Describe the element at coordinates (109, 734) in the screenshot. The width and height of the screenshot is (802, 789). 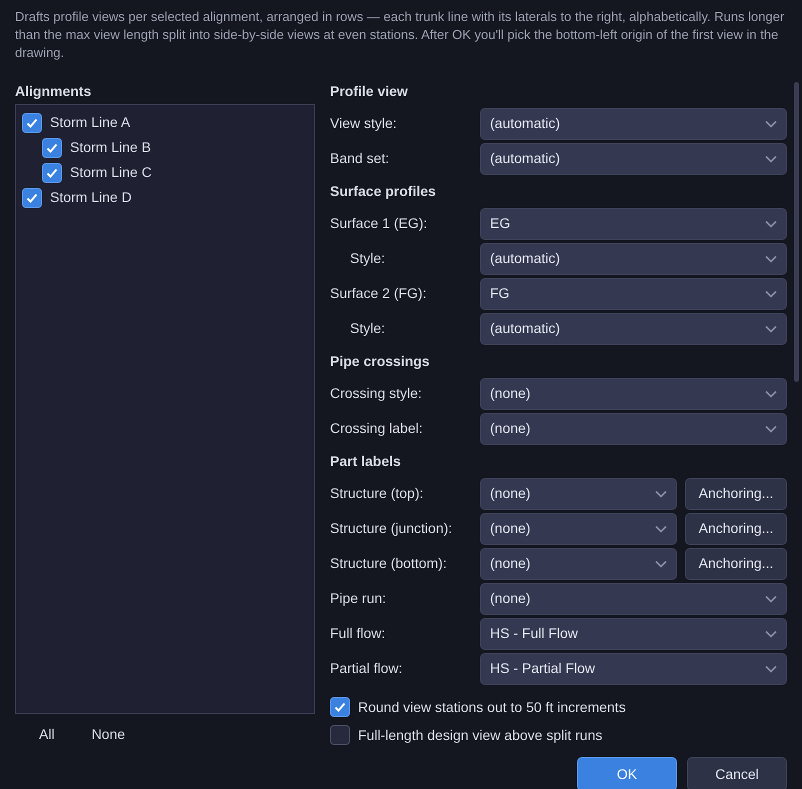
I see `link: None` at that location.